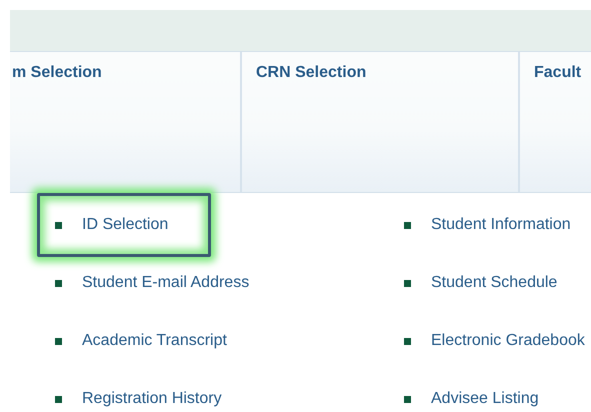 The width and height of the screenshot is (591, 412). Describe the element at coordinates (124, 225) in the screenshot. I see `menu-link: ID Selection` at that location.